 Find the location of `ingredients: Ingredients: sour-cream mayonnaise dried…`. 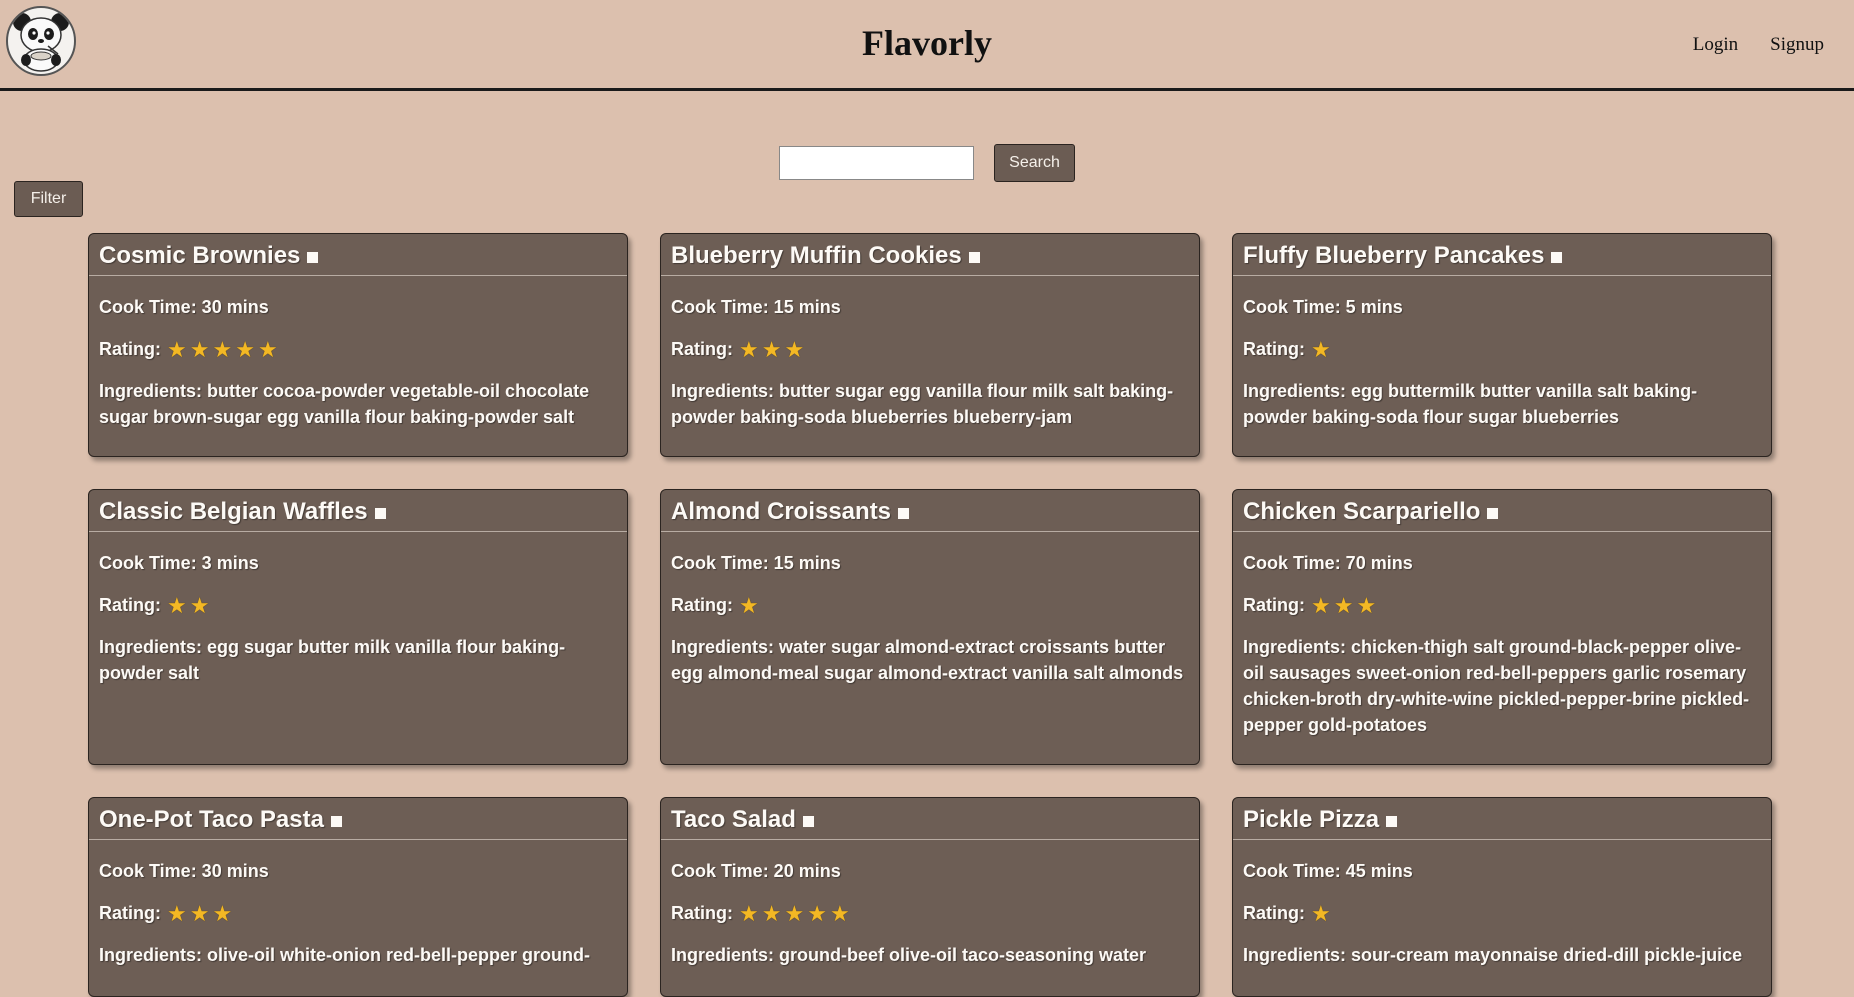

ingredients: Ingredients: sour-cream mayonnaise dried… is located at coordinates (1493, 955).